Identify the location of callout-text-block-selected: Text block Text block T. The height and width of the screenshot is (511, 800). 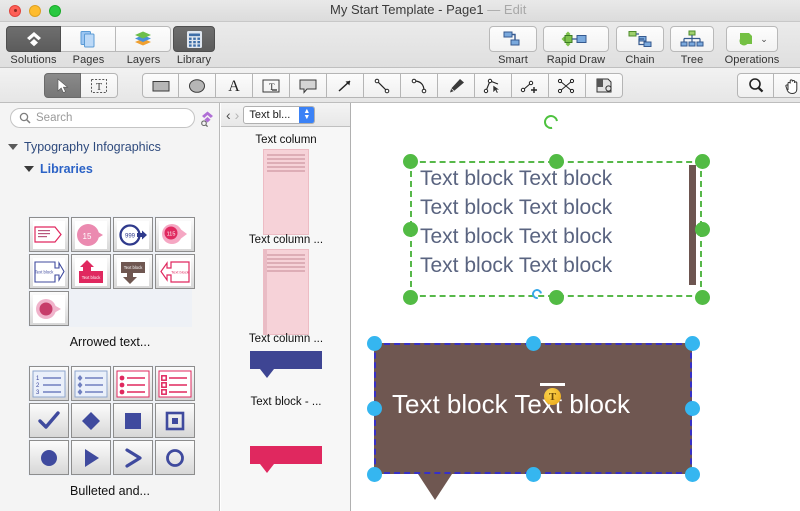
(533, 418).